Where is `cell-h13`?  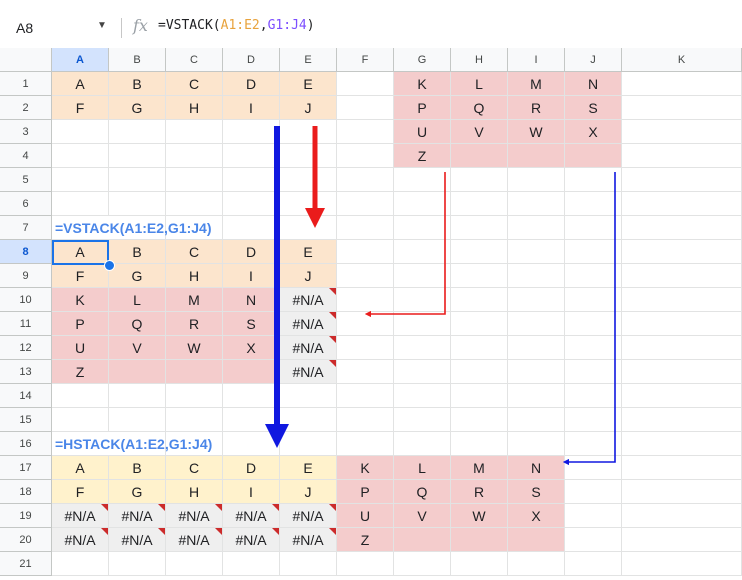 cell-h13 is located at coordinates (479, 372).